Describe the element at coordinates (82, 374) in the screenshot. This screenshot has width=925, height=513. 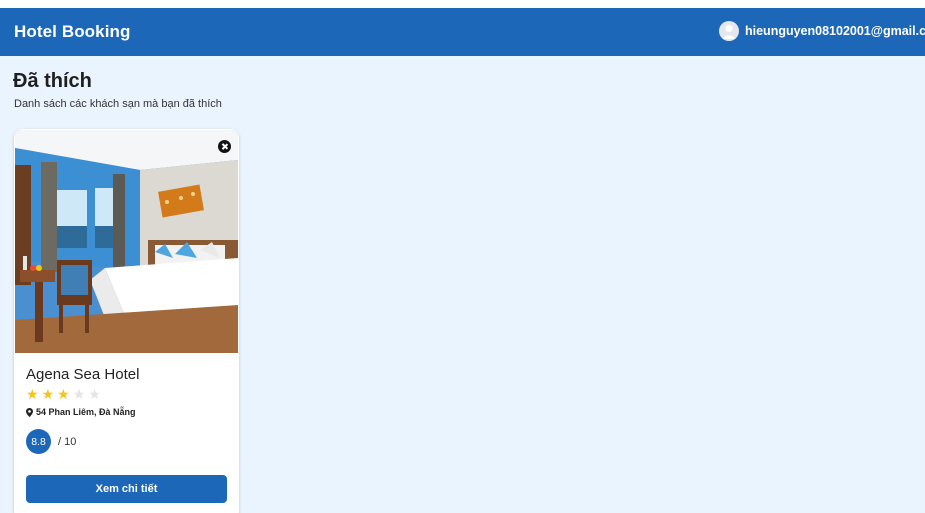
I see `hotel-name: Agena Sea Hotel` at that location.